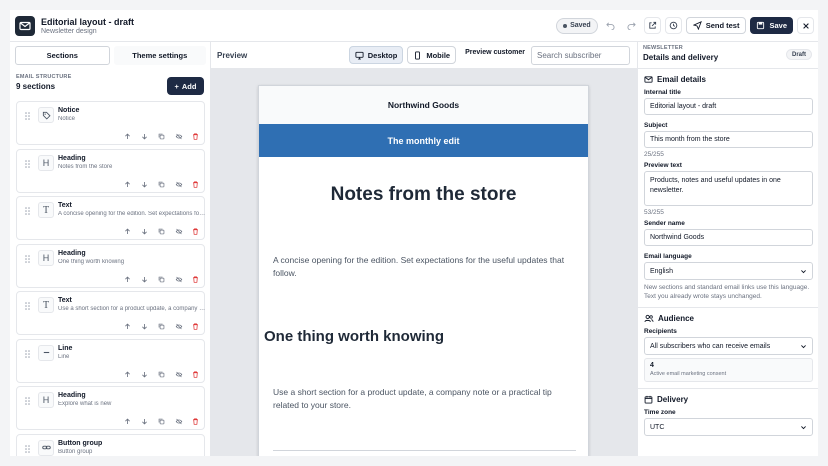 This screenshot has height=466, width=828. Describe the element at coordinates (664, 223) in the screenshot. I see `sender-name-label: Sender name` at that location.